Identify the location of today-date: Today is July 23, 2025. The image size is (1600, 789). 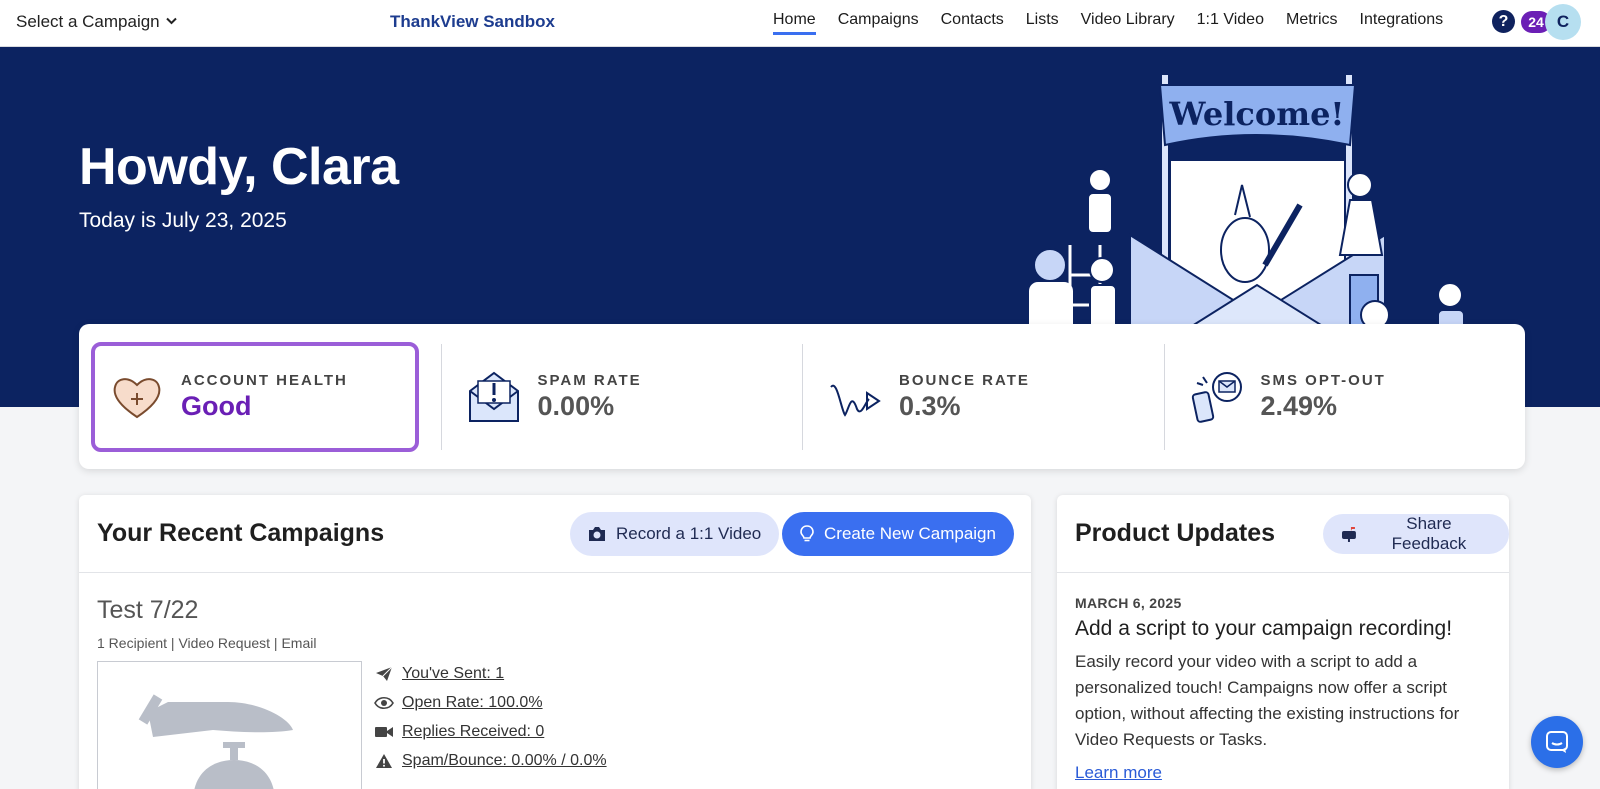
(183, 220).